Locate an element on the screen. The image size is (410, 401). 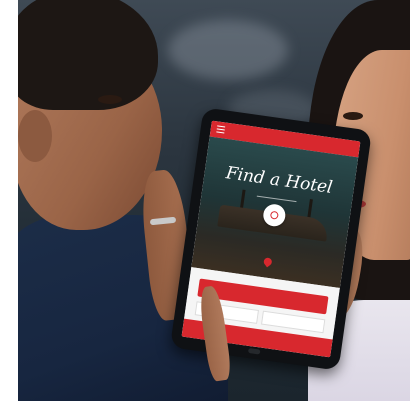
target-icon is located at coordinates (274, 215).